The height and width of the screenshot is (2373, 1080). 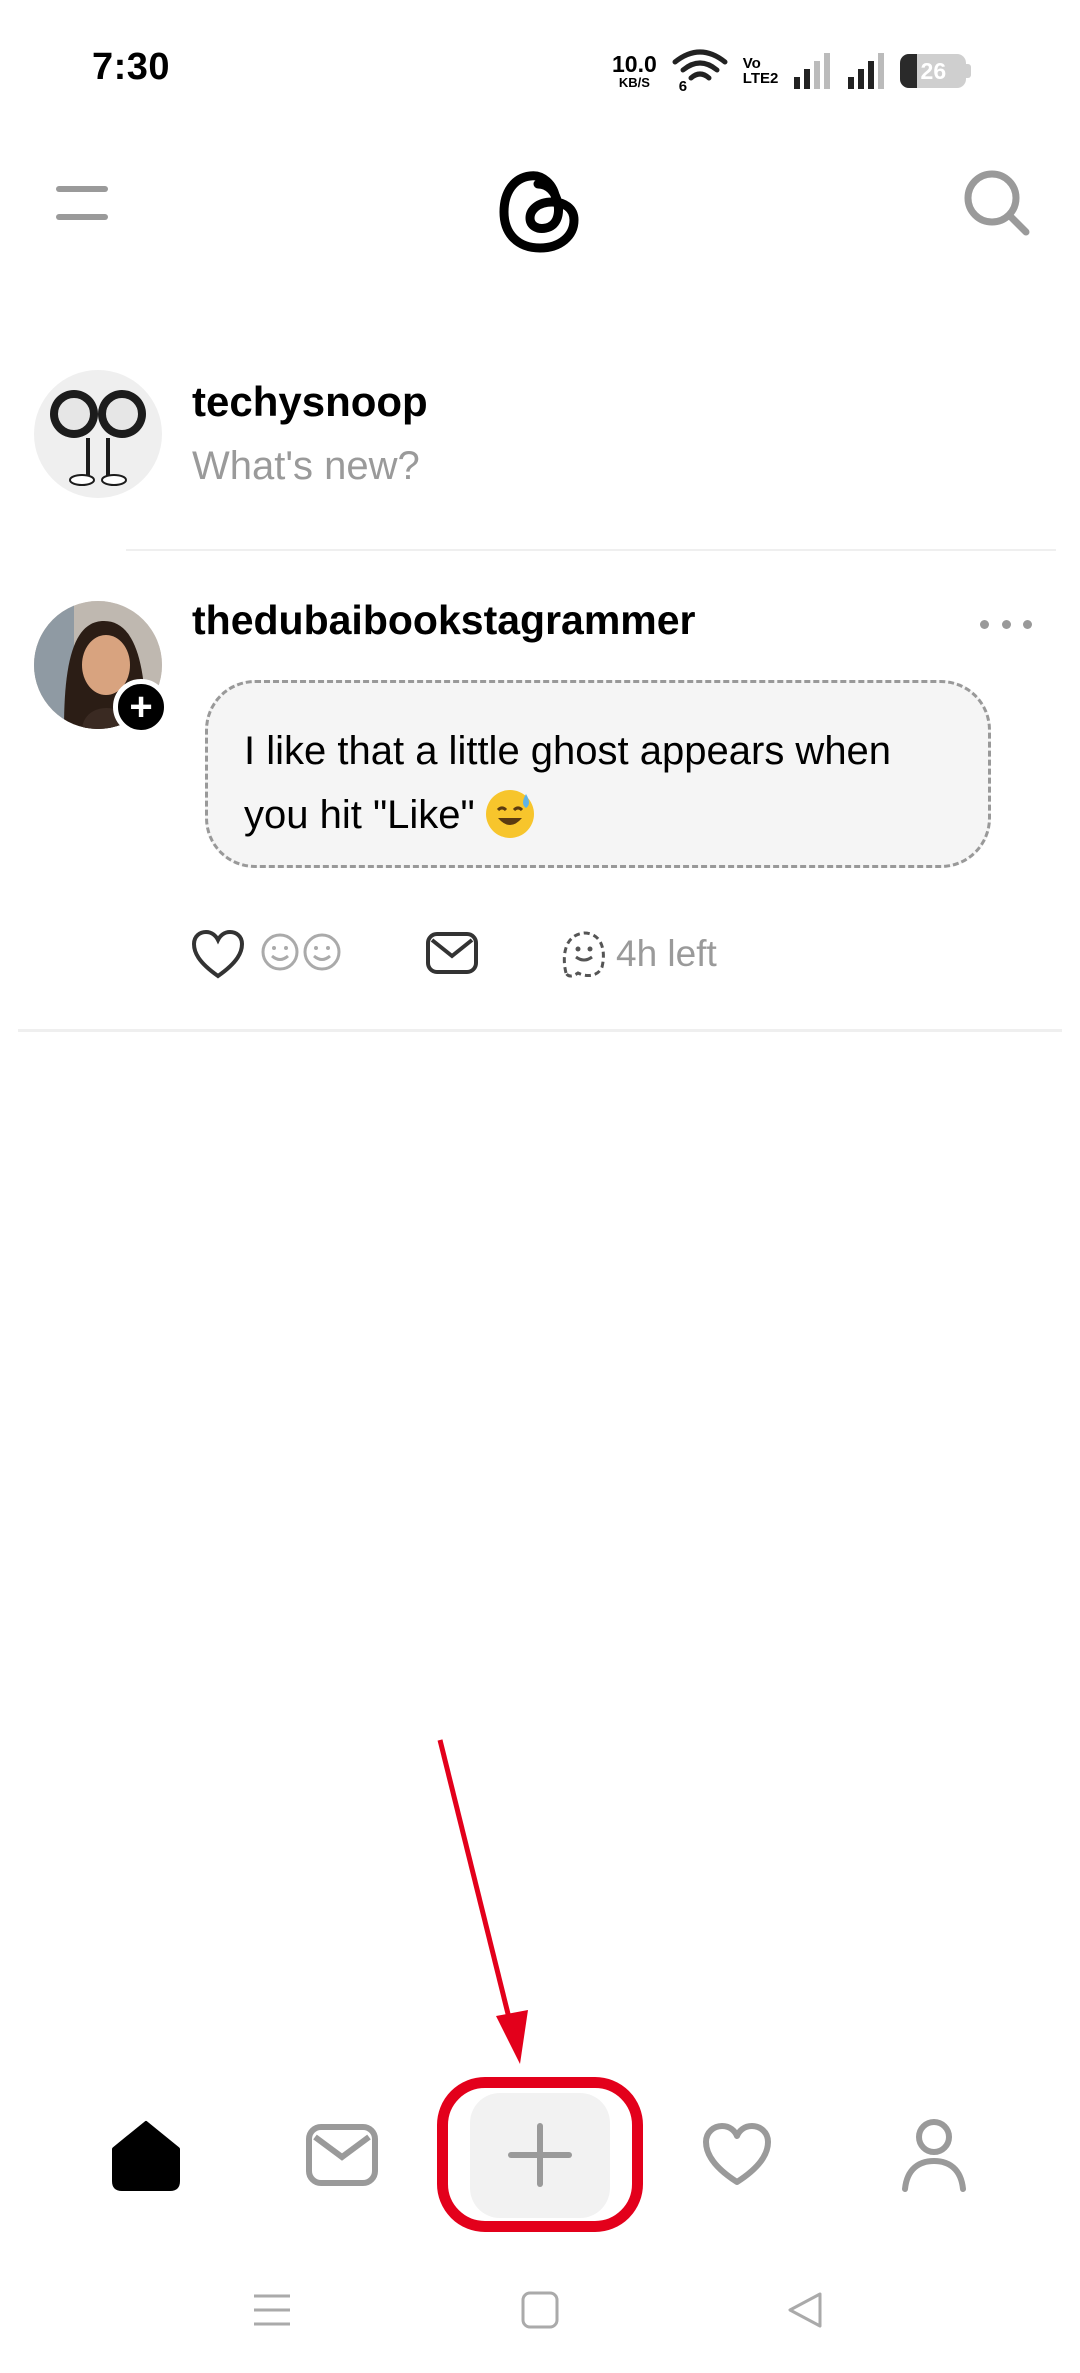 I want to click on network-speed-unit: KB/S, so click(x=634, y=82).